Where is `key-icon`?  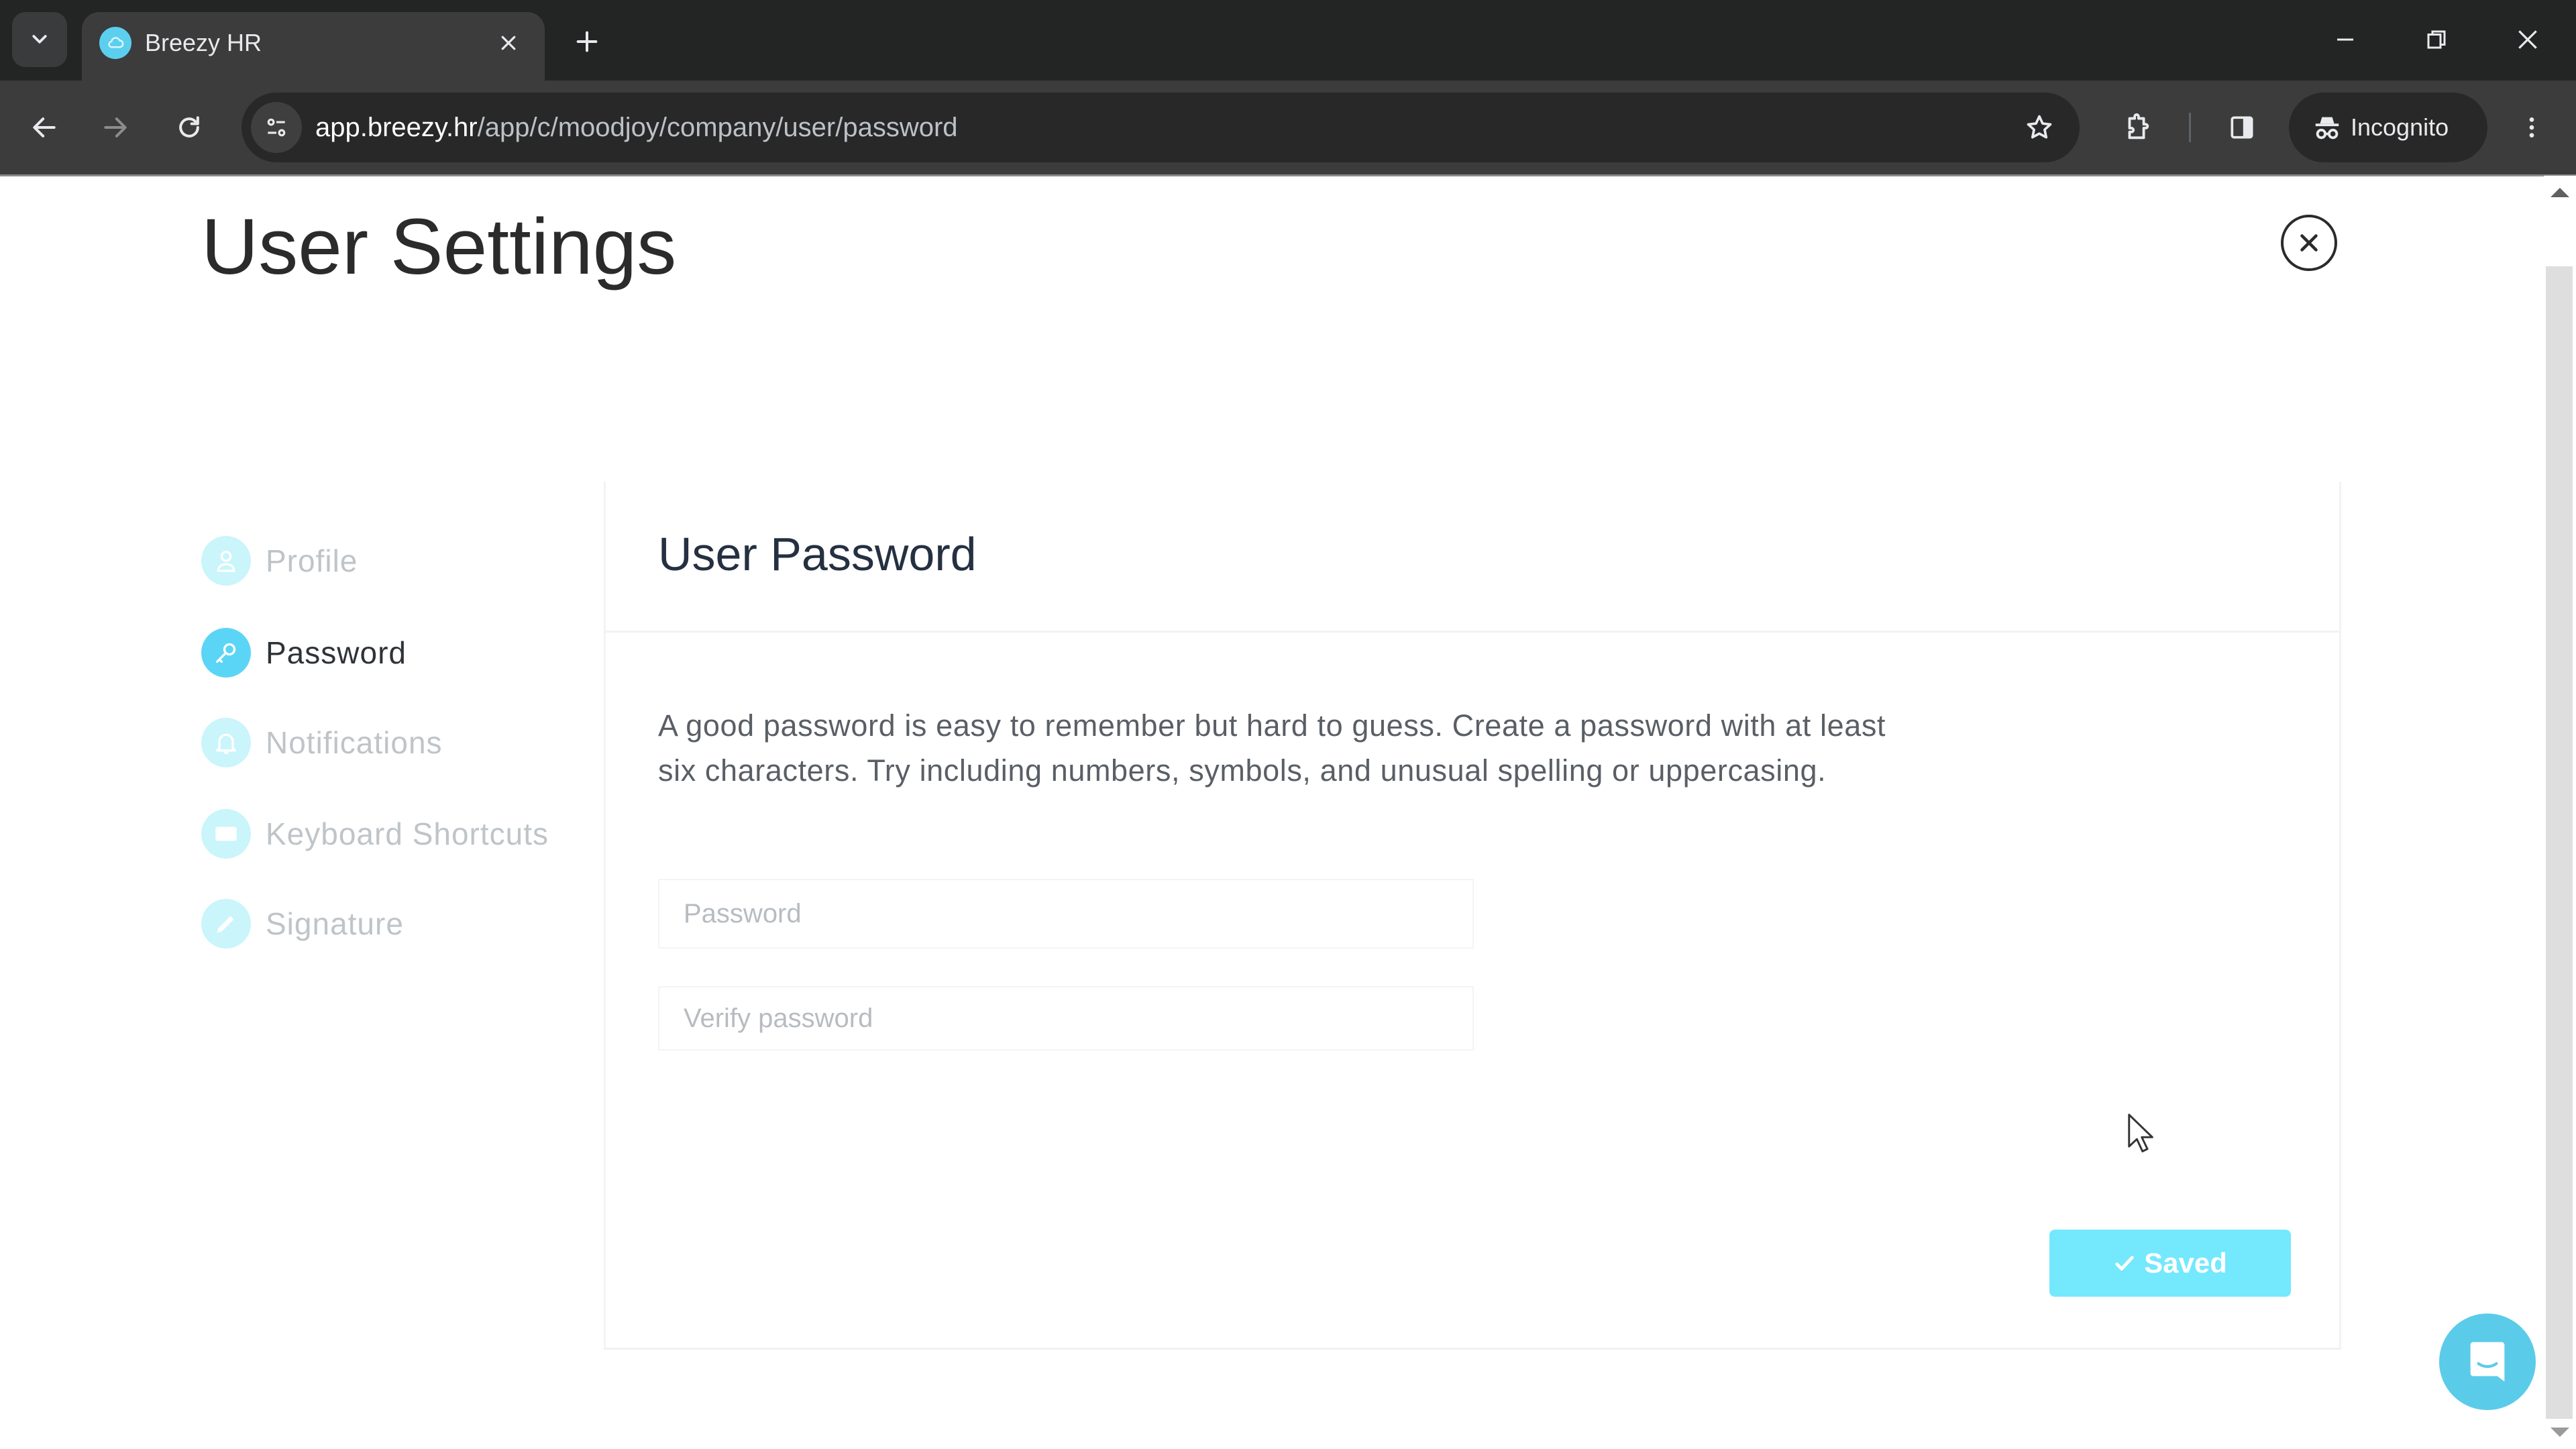 key-icon is located at coordinates (226, 653).